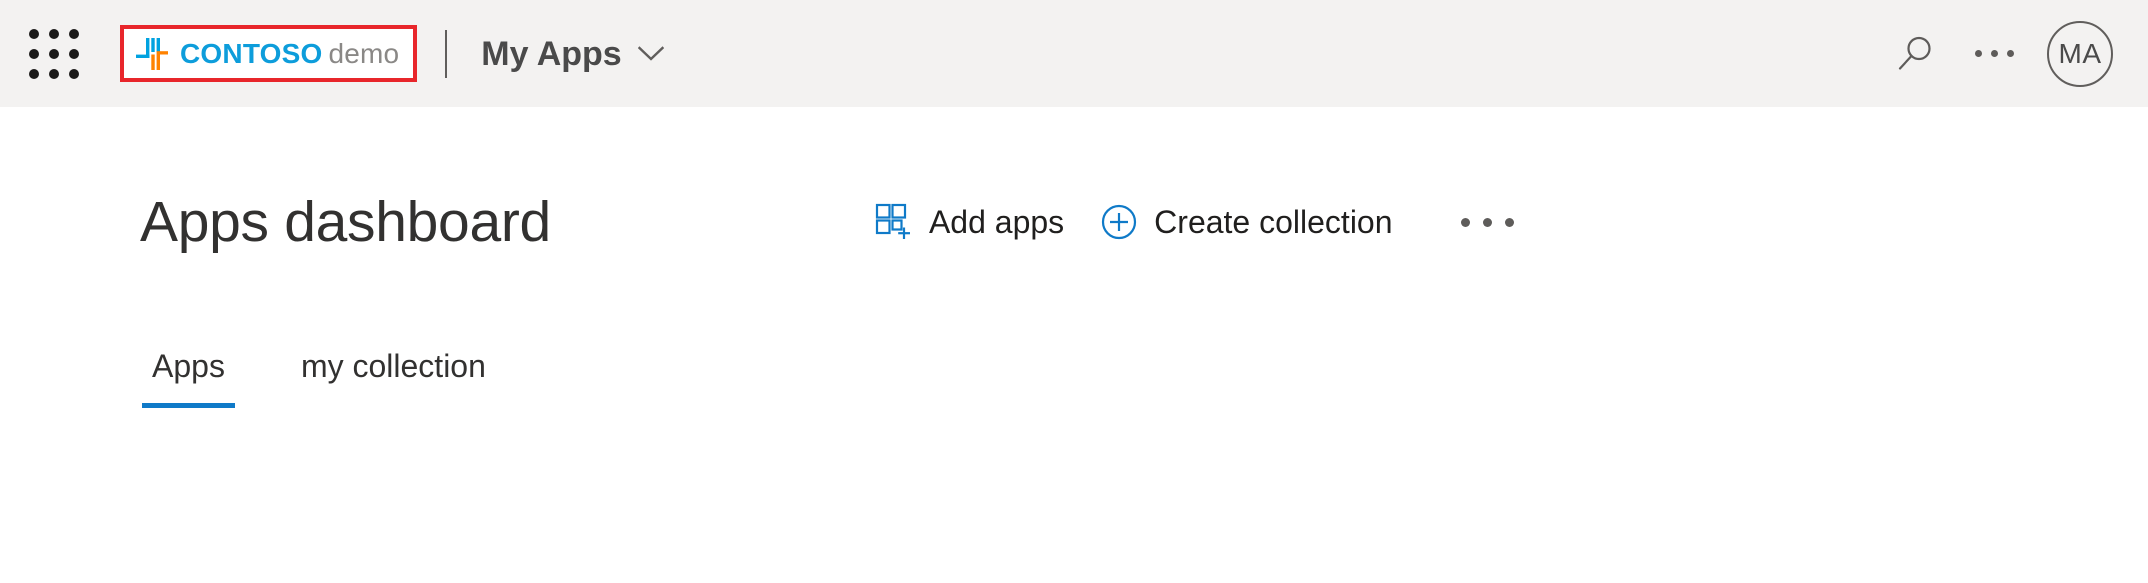  Describe the element at coordinates (892, 221) in the screenshot. I see `add-apps-grid-icon` at that location.